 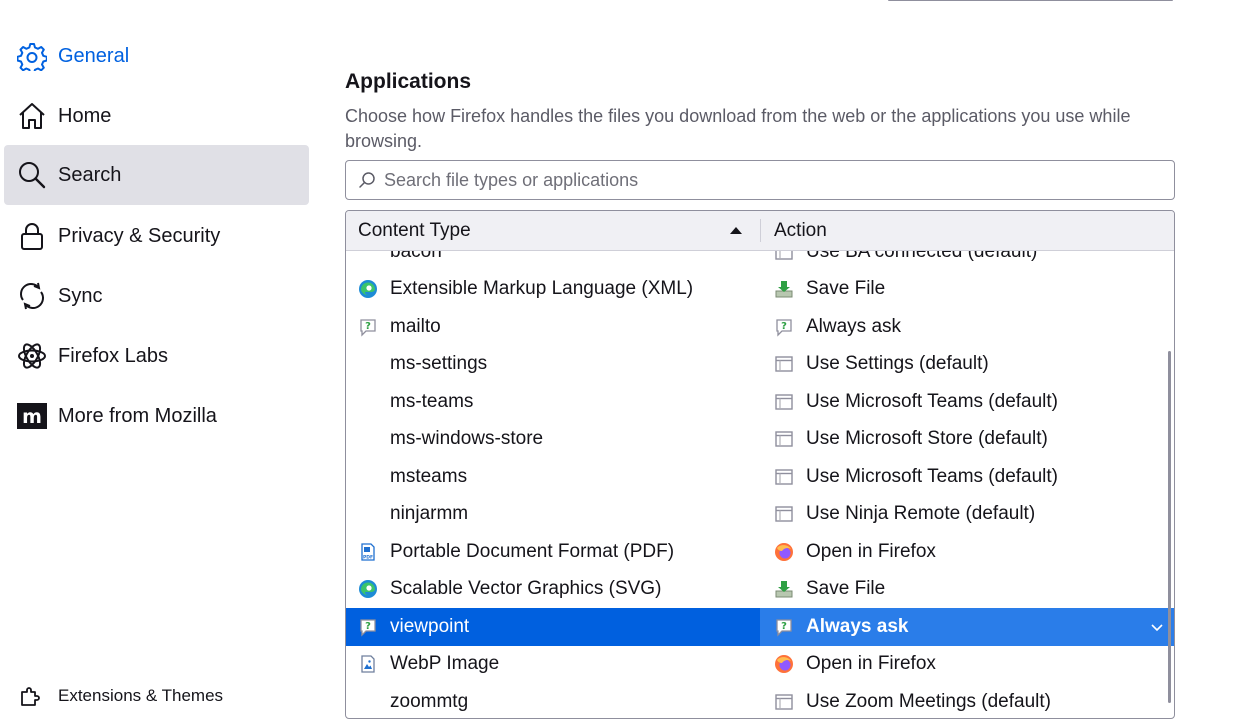 What do you see at coordinates (1169, 527) in the screenshot?
I see `scrollbar` at bounding box center [1169, 527].